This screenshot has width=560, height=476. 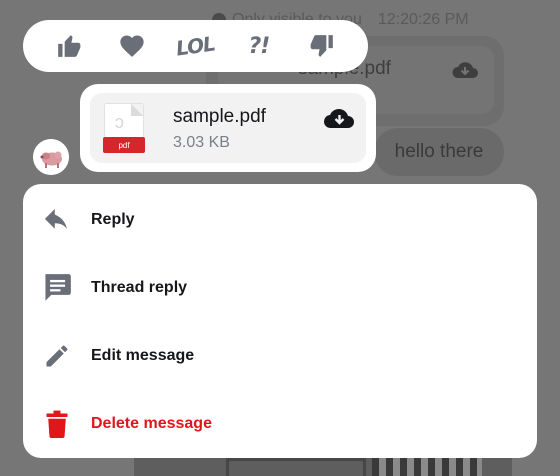 I want to click on attachment-file-name: sample.pdf, so click(x=219, y=116).